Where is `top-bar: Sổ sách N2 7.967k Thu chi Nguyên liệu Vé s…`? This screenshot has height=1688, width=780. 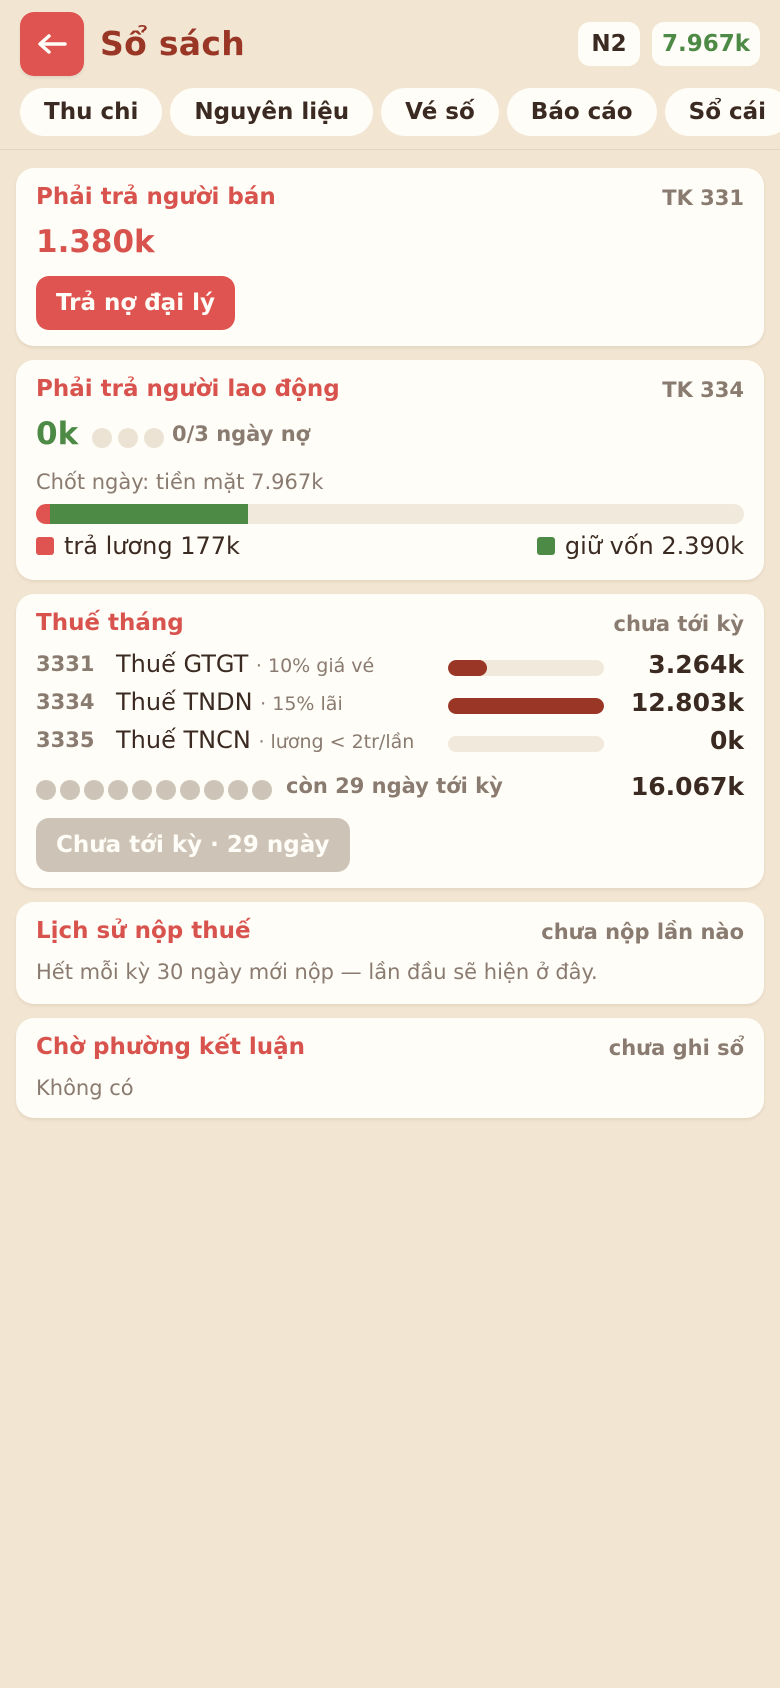 top-bar: Sổ sách N2 7.967k Thu chi Nguyên liệu Vé s… is located at coordinates (390, 75).